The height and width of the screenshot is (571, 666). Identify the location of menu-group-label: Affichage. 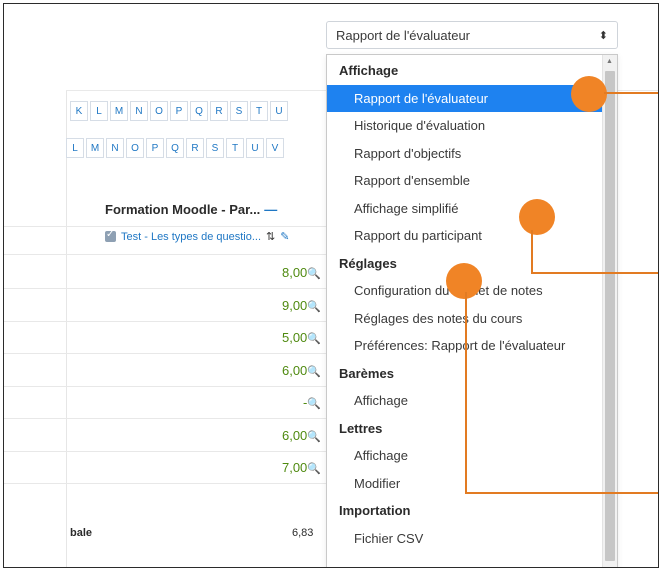
(369, 70).